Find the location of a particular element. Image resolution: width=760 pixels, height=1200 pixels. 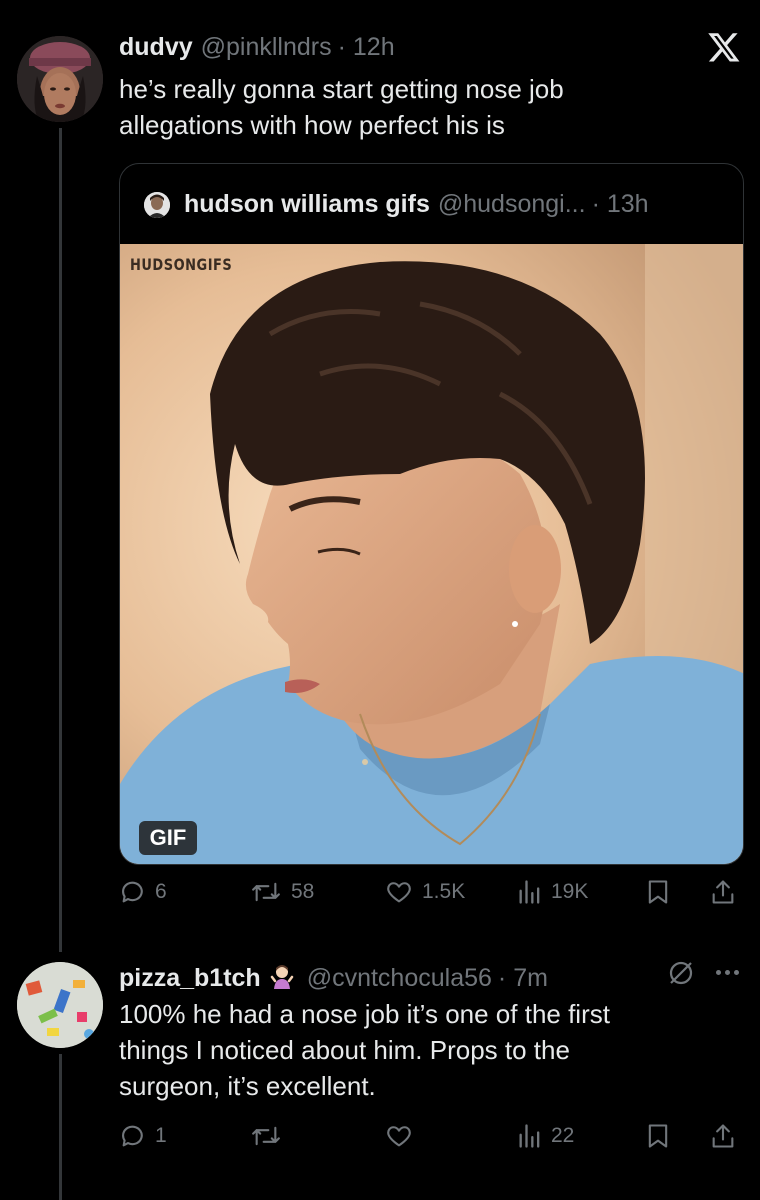

quoted-author-name: hudson williams gifs is located at coordinates (307, 204).